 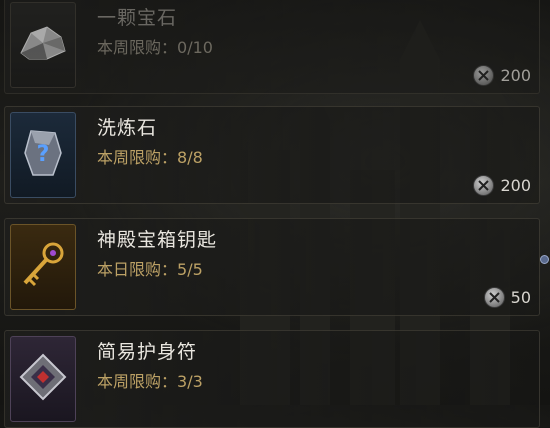 What do you see at coordinates (190, 157) in the screenshot?
I see `purchase-limit-value: 8/8` at bounding box center [190, 157].